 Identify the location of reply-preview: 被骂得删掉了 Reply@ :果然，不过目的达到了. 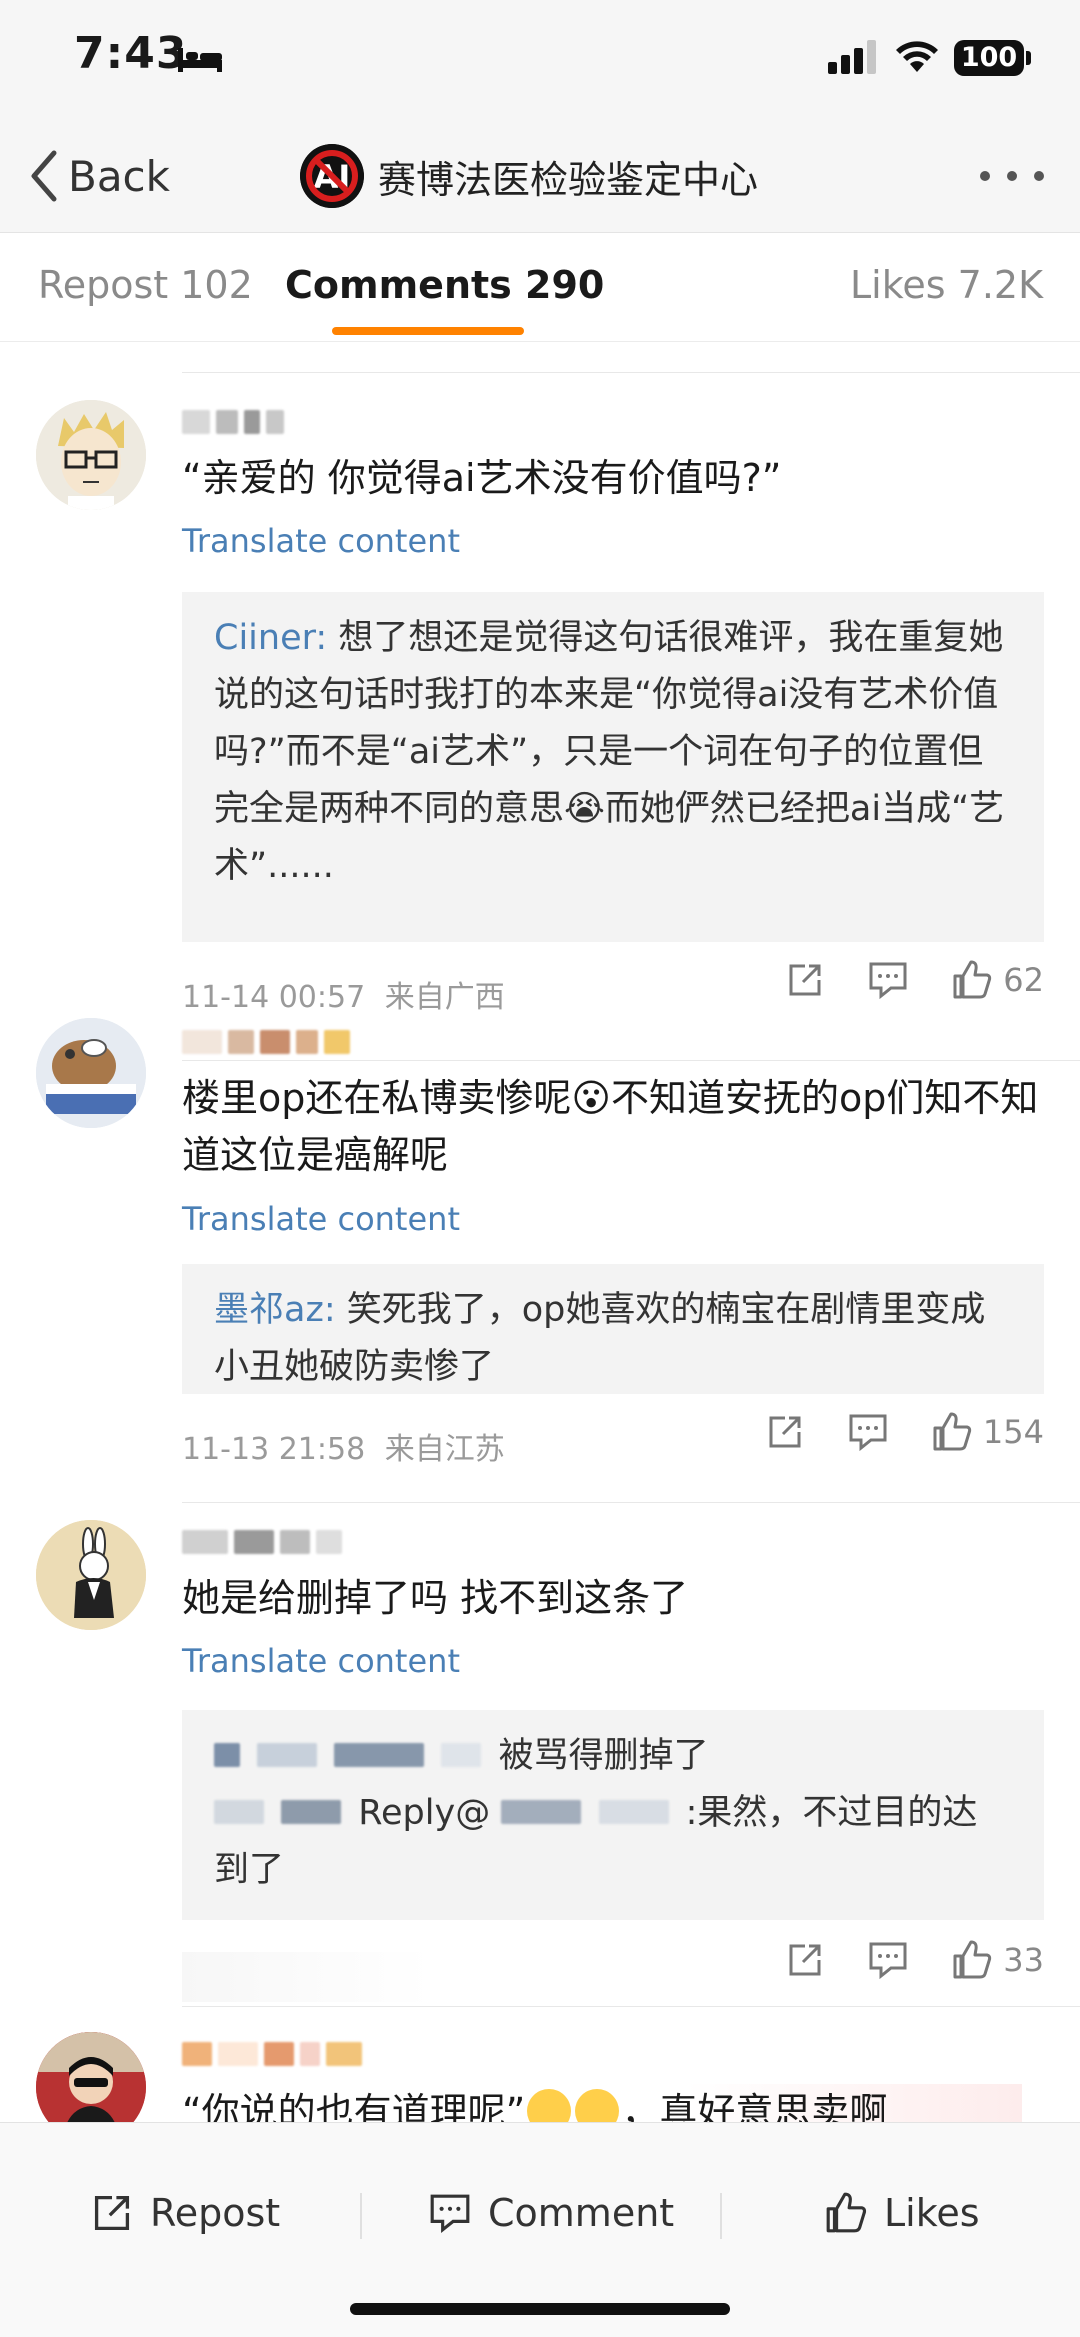
(613, 1815).